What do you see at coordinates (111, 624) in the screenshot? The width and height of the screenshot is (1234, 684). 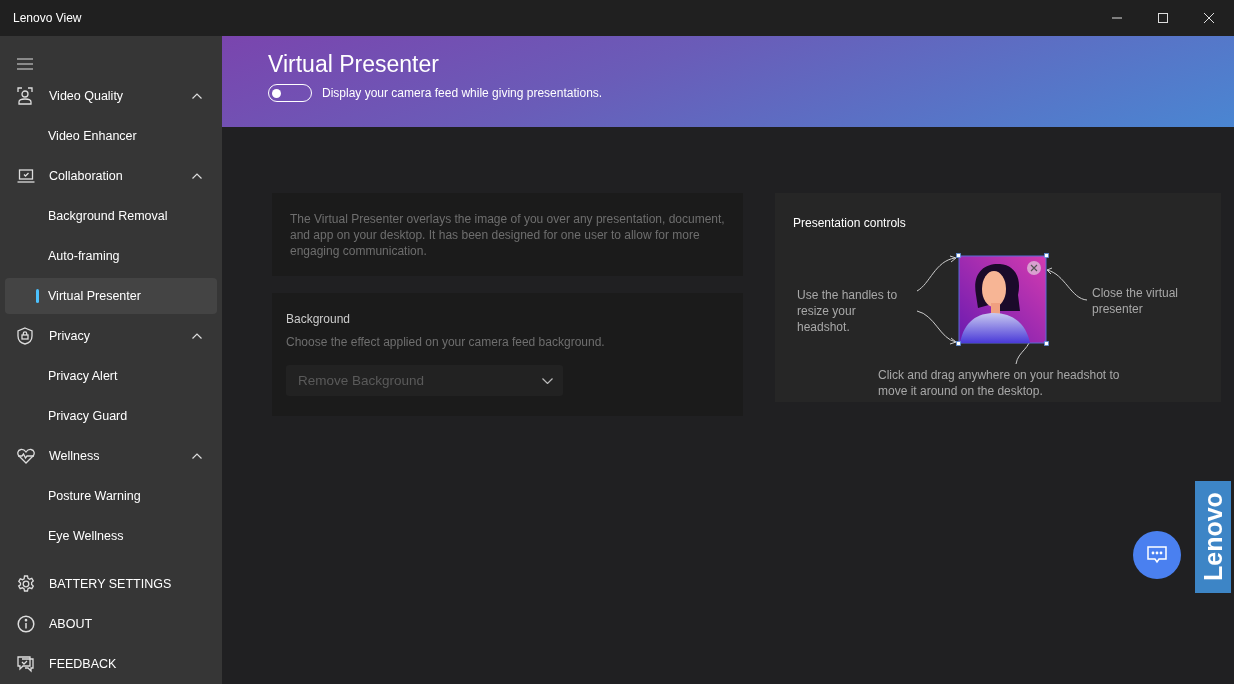 I see `sidebar-link: ABOUT` at bounding box center [111, 624].